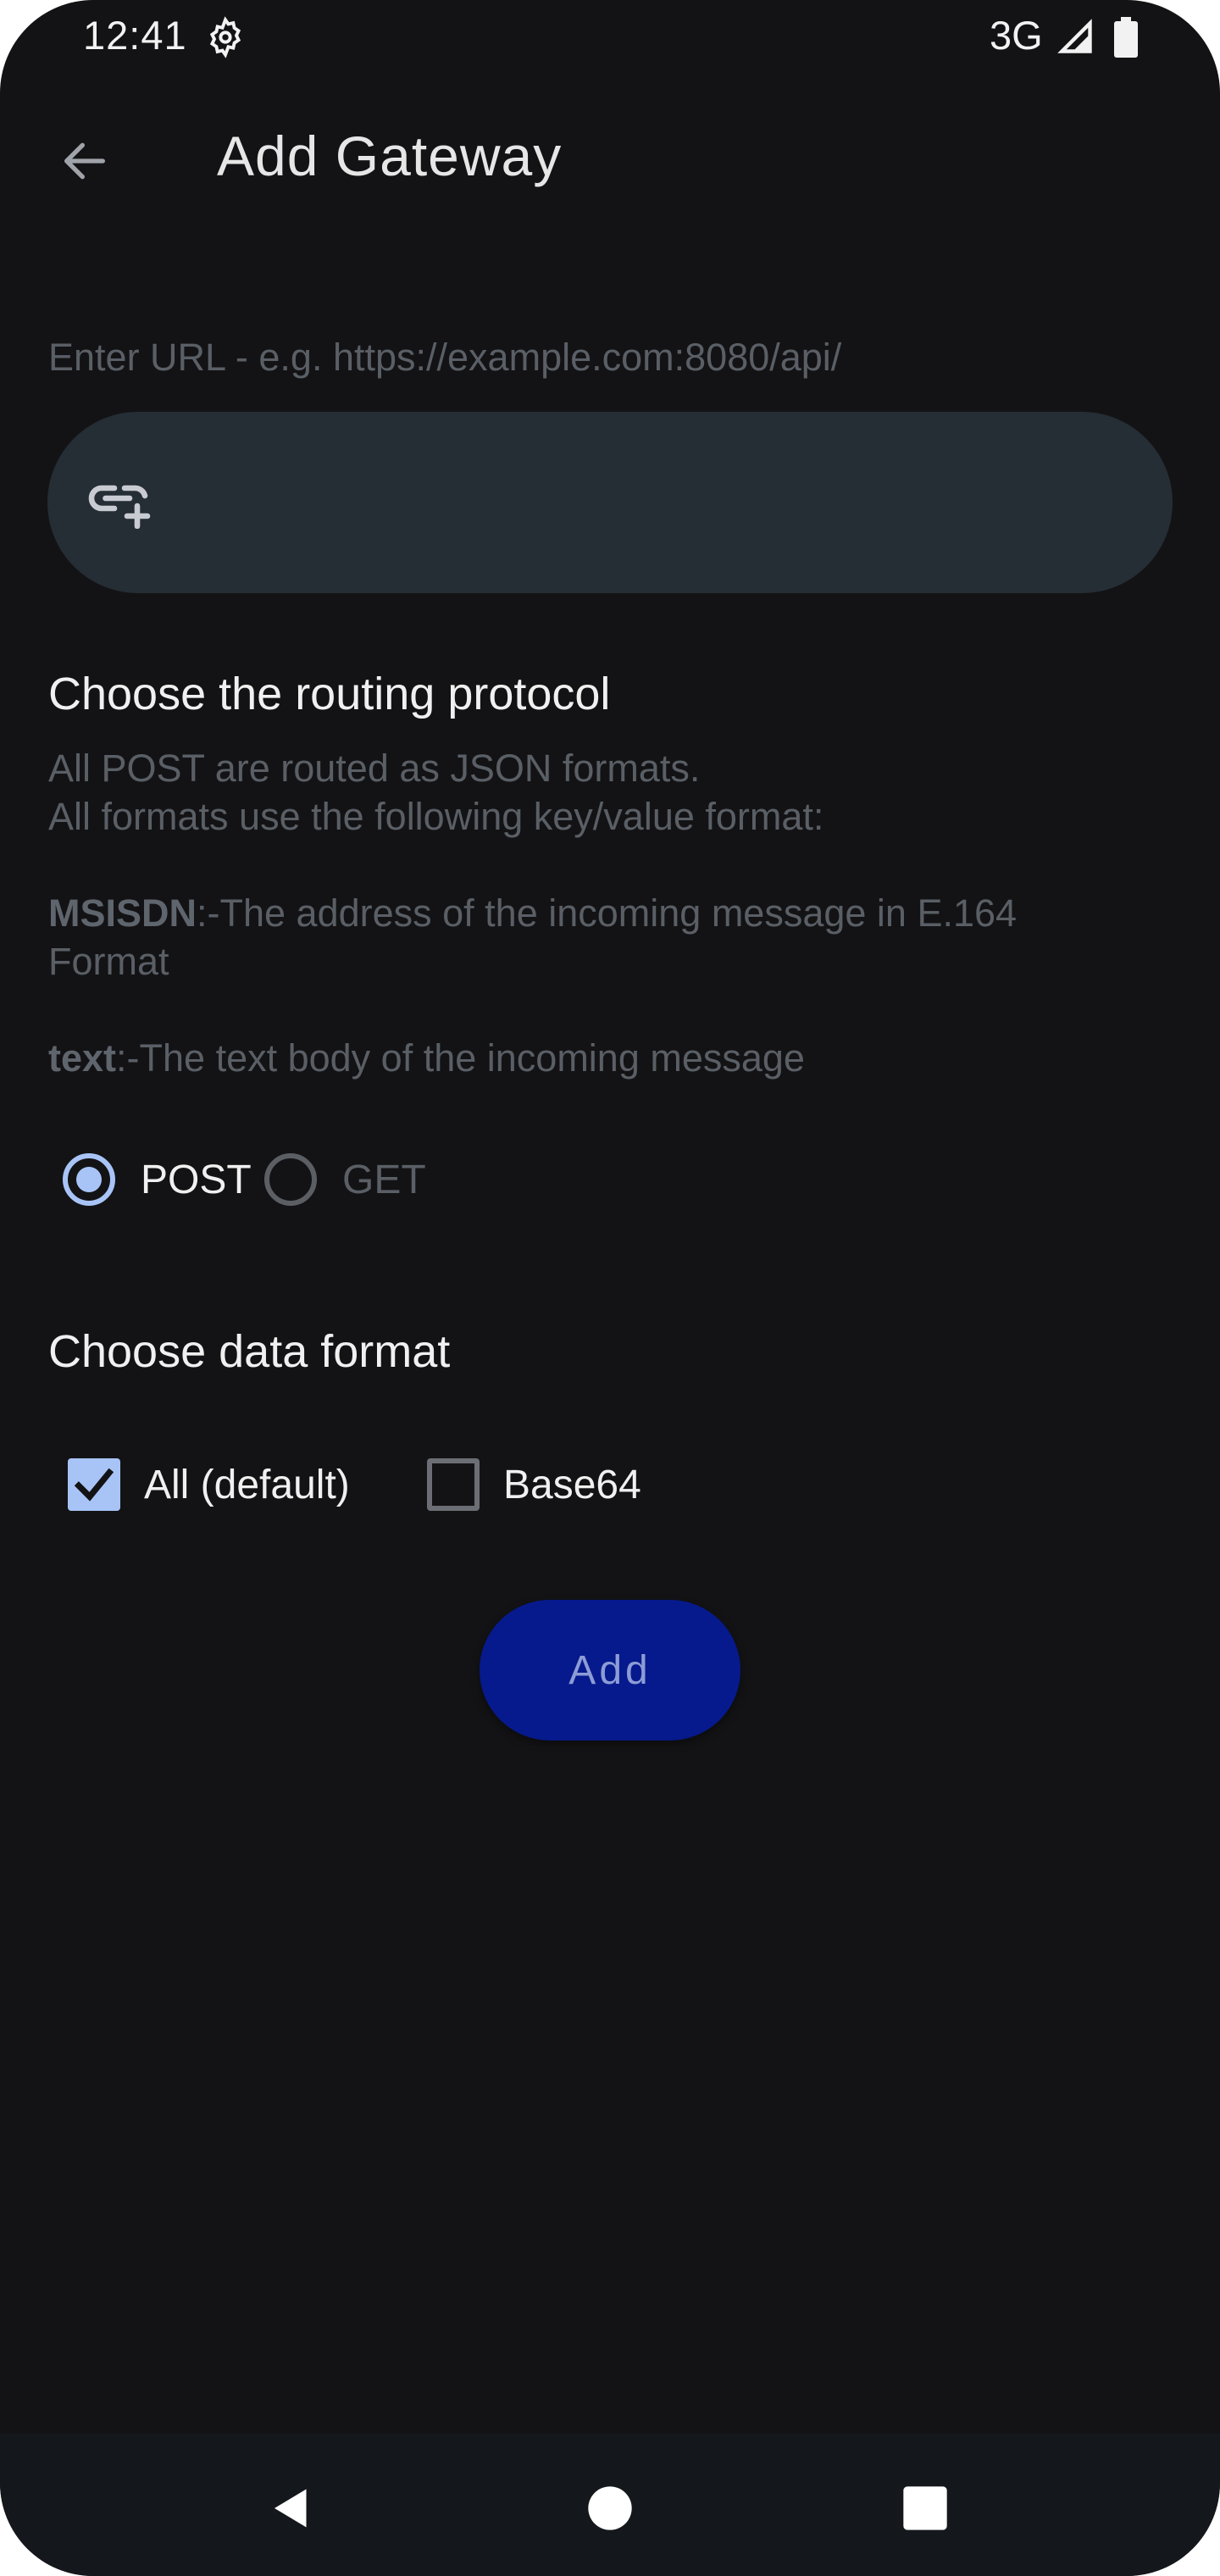  Describe the element at coordinates (225, 37) in the screenshot. I see `gear-icon` at that location.